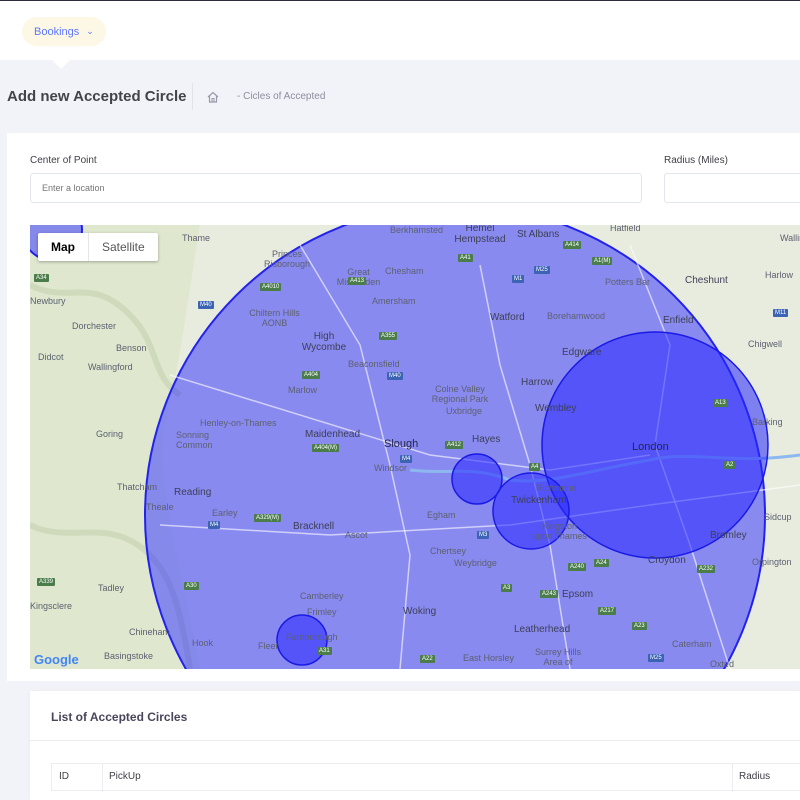  I want to click on radius-input, so click(732, 188).